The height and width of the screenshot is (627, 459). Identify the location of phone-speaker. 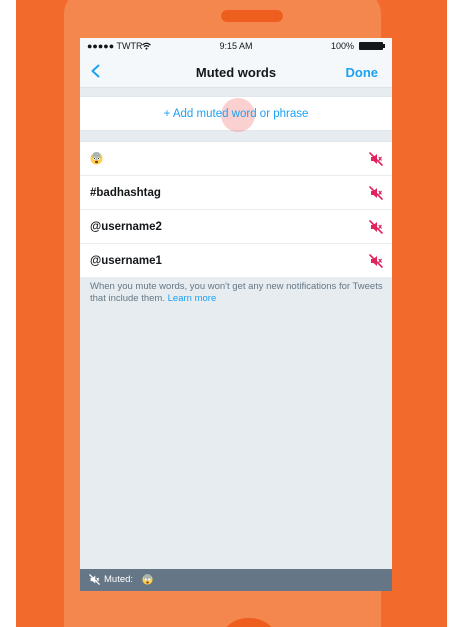
(252, 16).